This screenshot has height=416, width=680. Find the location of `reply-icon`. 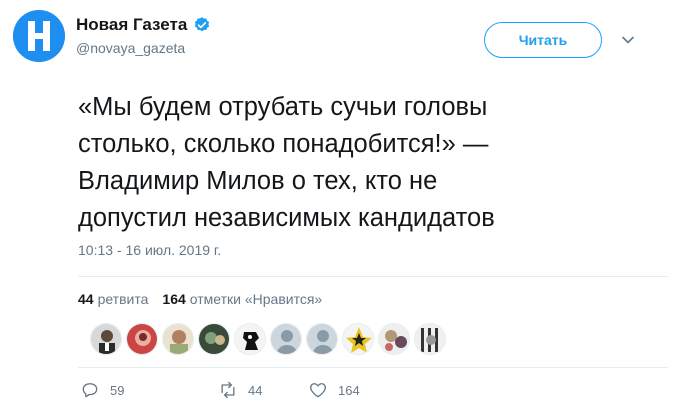

reply-icon is located at coordinates (90, 390).